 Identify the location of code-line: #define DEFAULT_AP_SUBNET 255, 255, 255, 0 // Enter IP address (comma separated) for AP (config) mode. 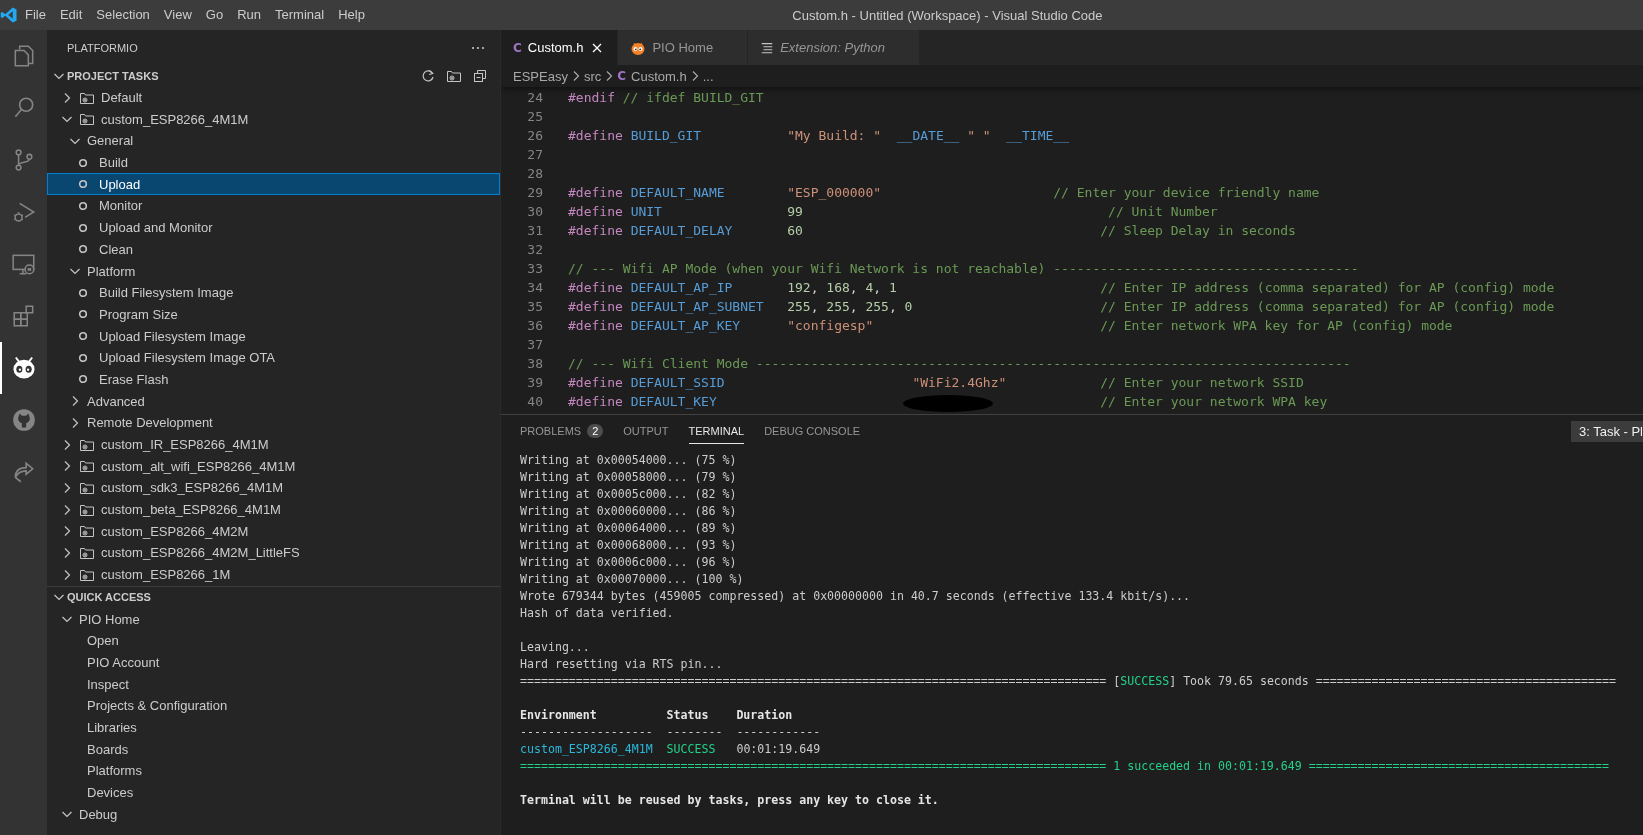
(1061, 307).